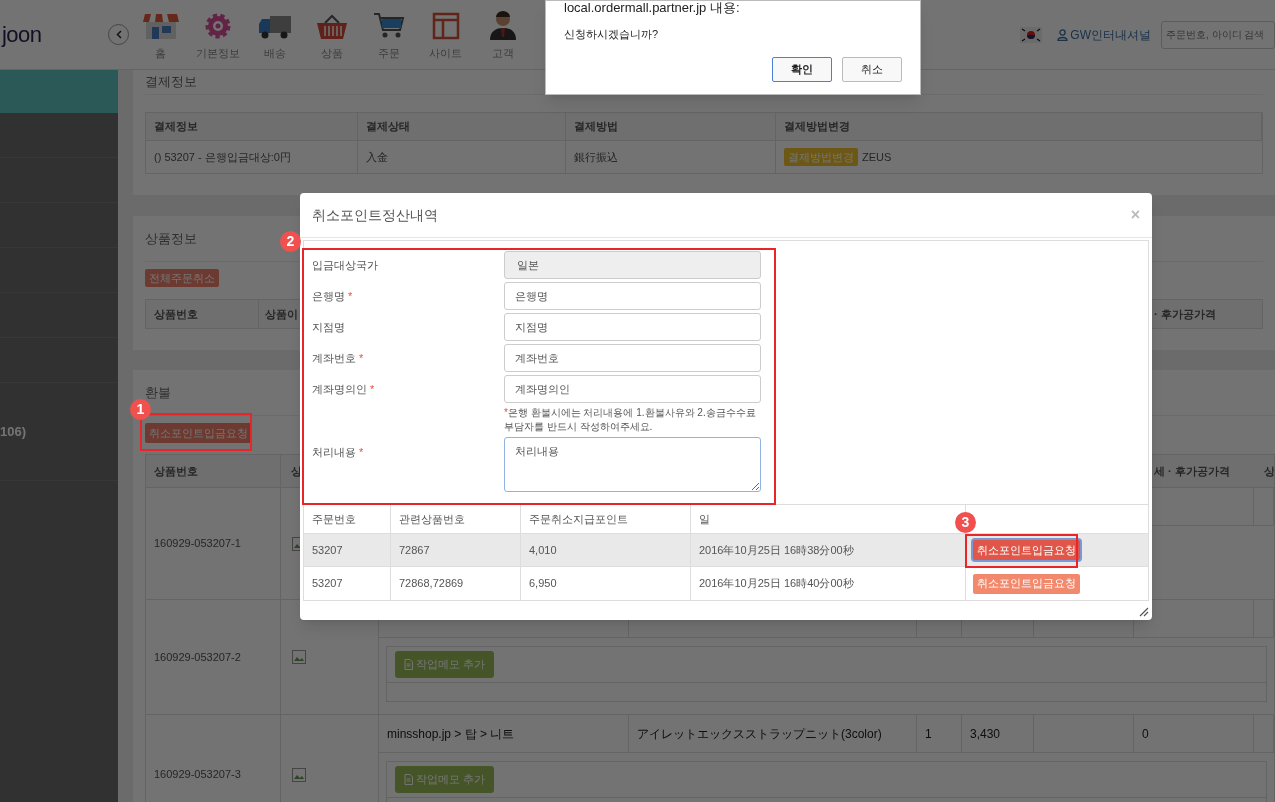 The width and height of the screenshot is (1275, 802). Describe the element at coordinates (543, 550) in the screenshot. I see `table-cell-text: 4,010` at that location.